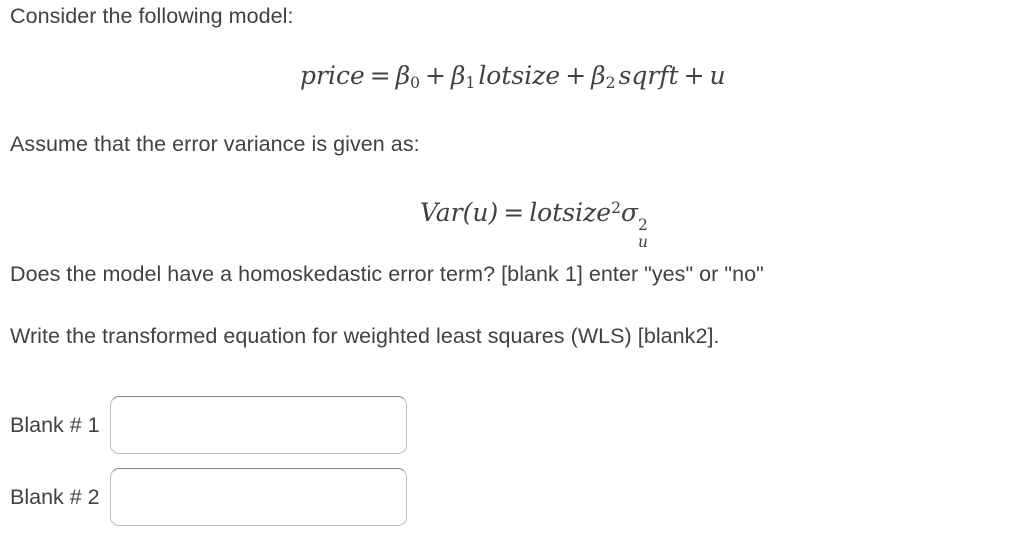 The width and height of the screenshot is (1022, 552). What do you see at coordinates (55, 425) in the screenshot?
I see `blank-1-label: Blank # 1` at bounding box center [55, 425].